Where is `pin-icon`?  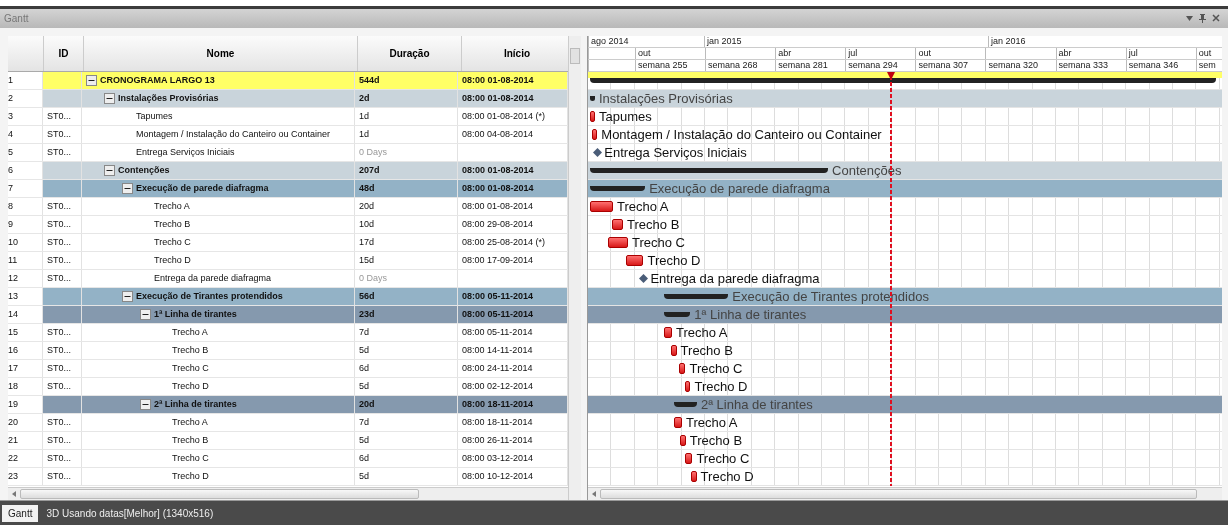 pin-icon is located at coordinates (1202, 18).